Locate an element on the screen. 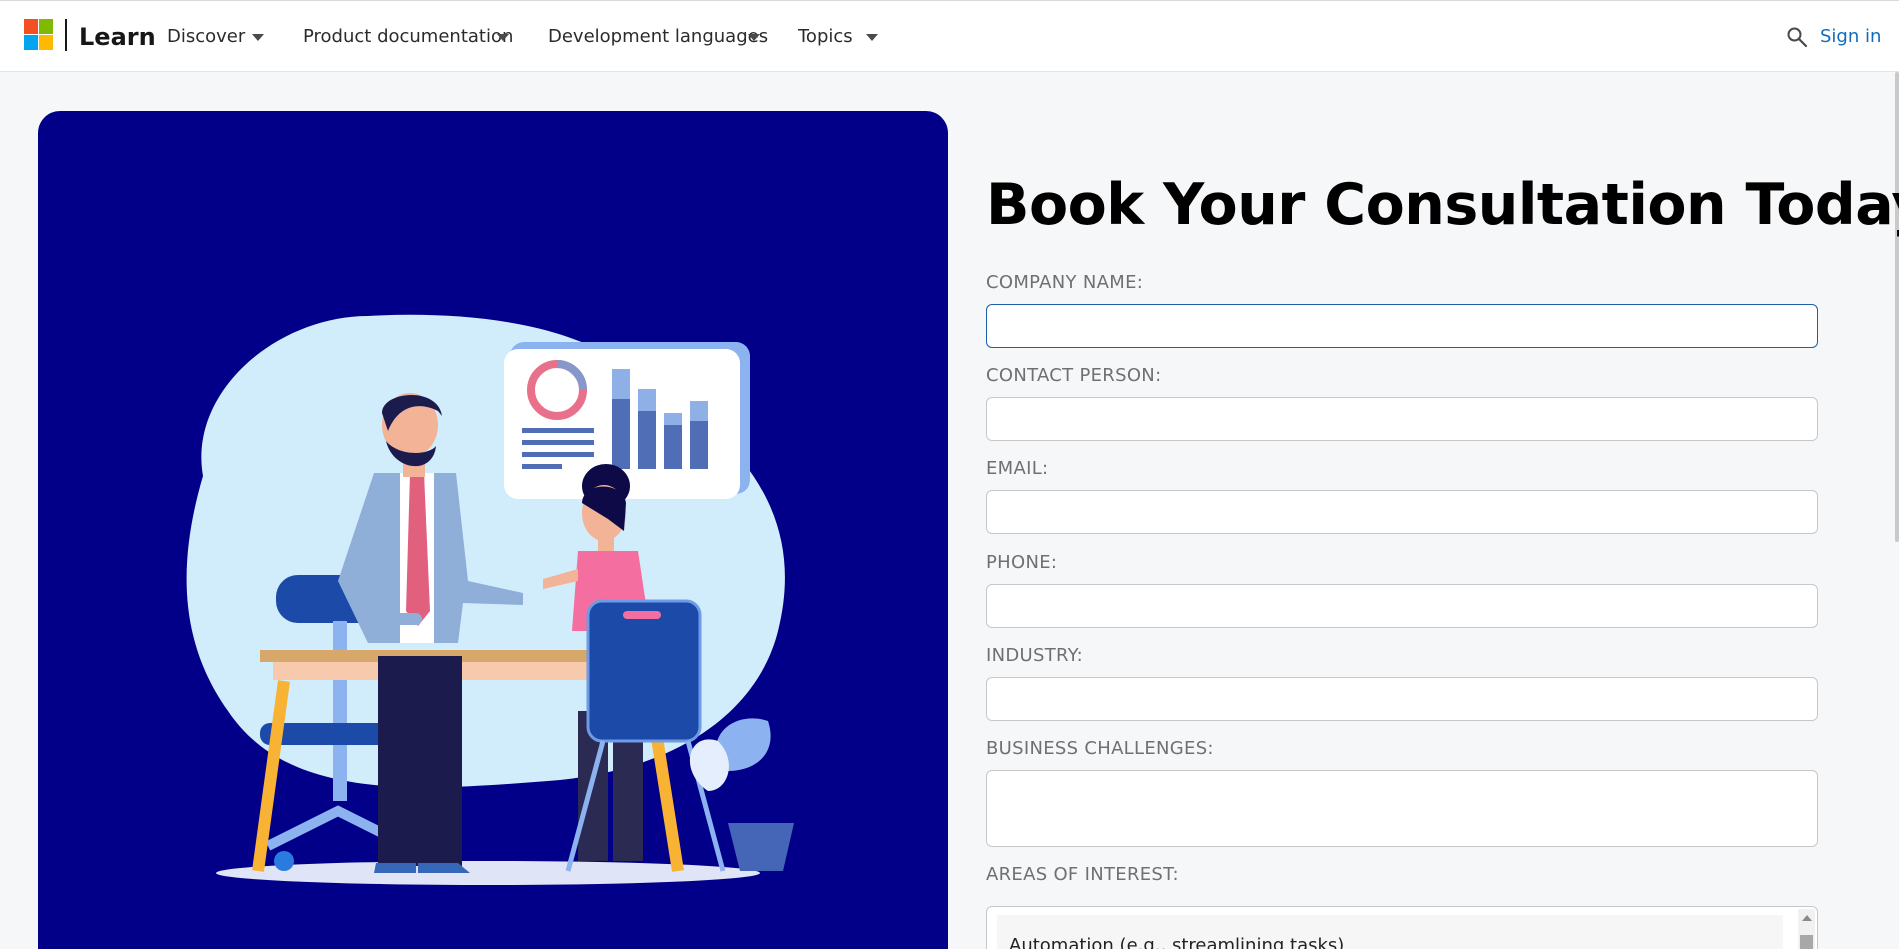 This screenshot has height=949, width=1899. logo-yellow-square is located at coordinates (46, 42).